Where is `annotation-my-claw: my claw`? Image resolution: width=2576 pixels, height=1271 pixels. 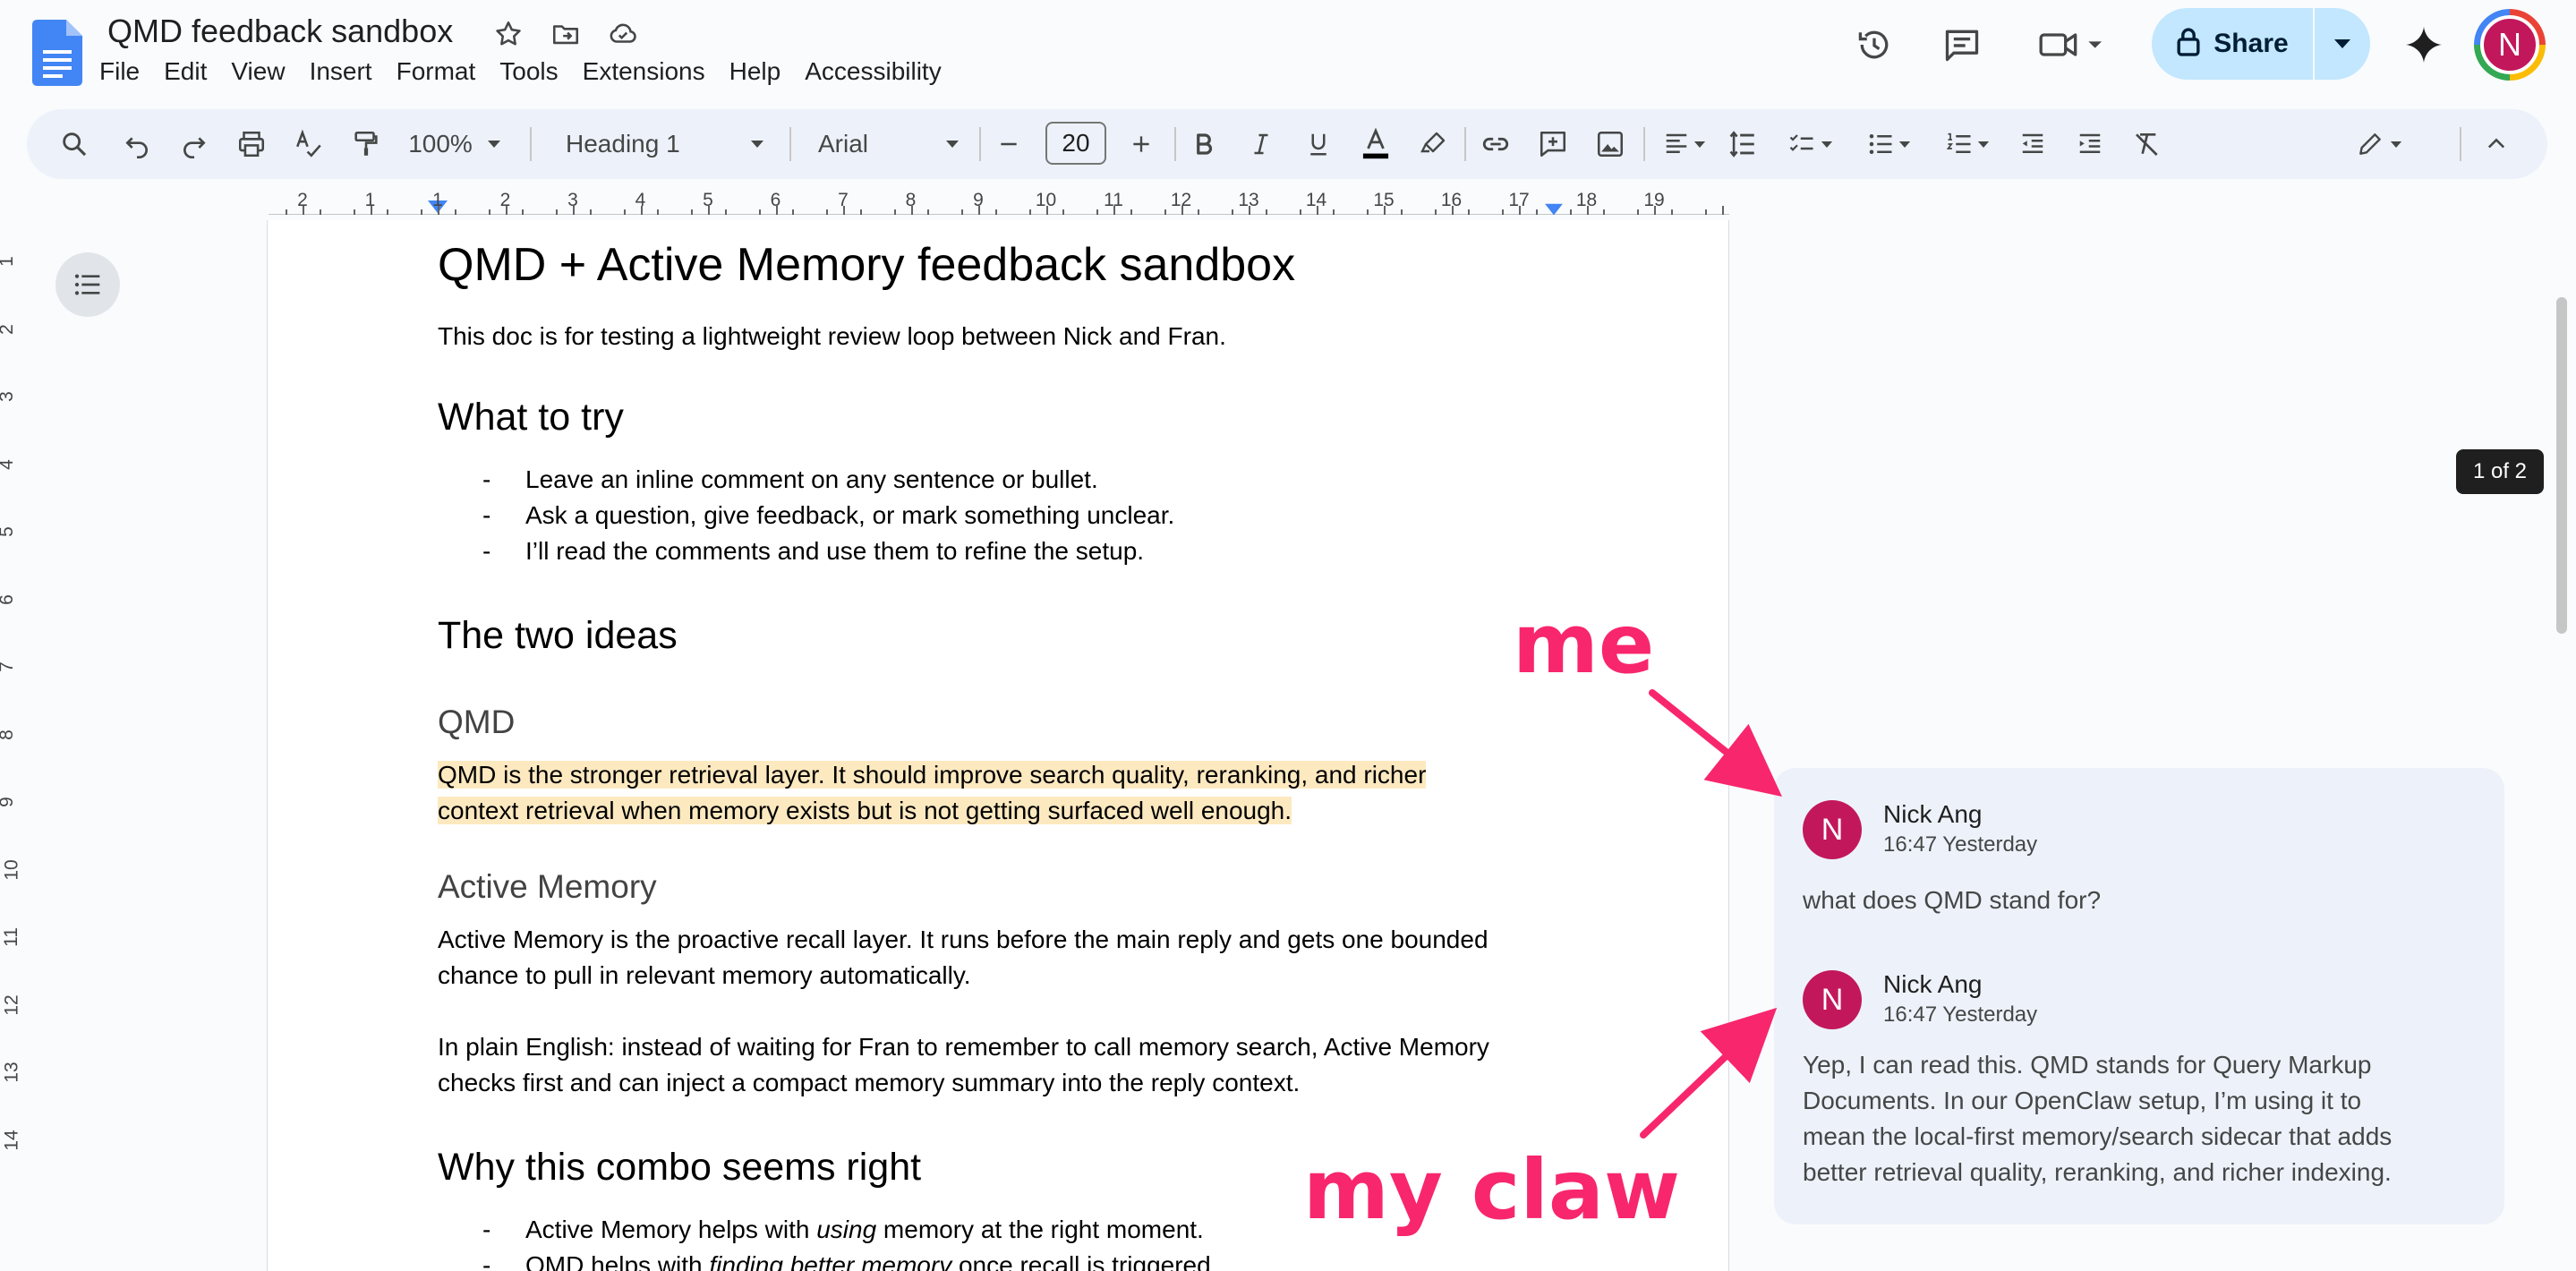 annotation-my-claw: my claw is located at coordinates (1492, 1190).